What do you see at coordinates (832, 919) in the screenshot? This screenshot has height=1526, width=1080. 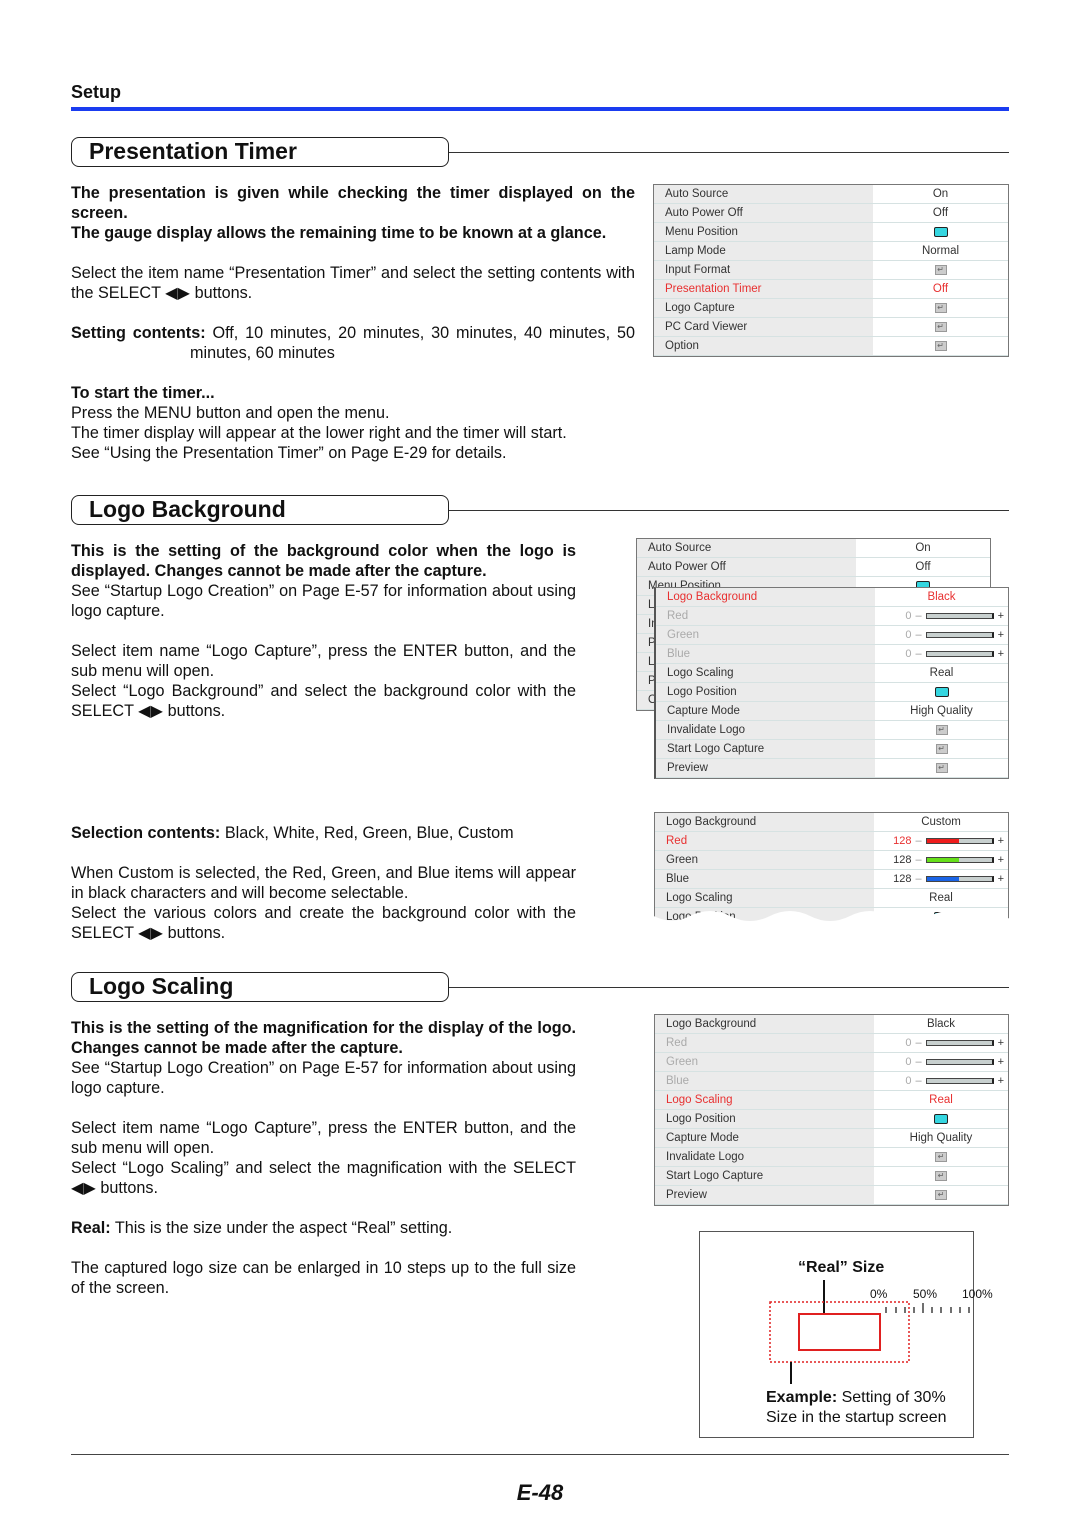 I see `torn-edge` at bounding box center [832, 919].